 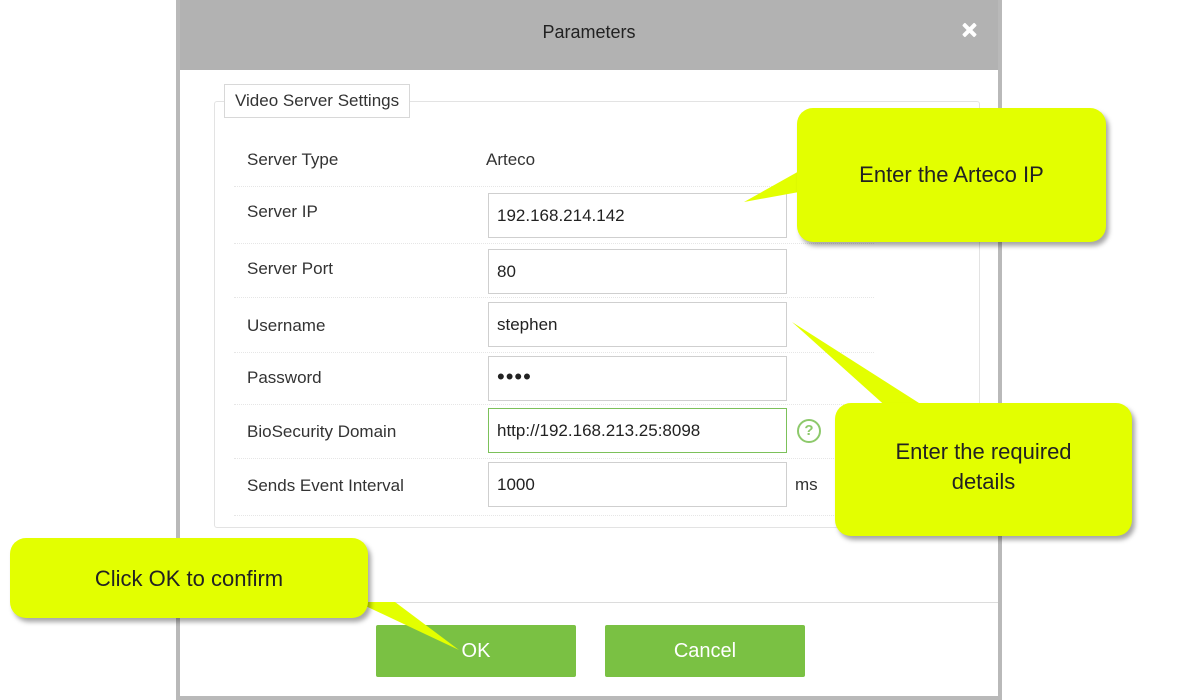 What do you see at coordinates (293, 159) in the screenshot?
I see `server-type-label: Server Type` at bounding box center [293, 159].